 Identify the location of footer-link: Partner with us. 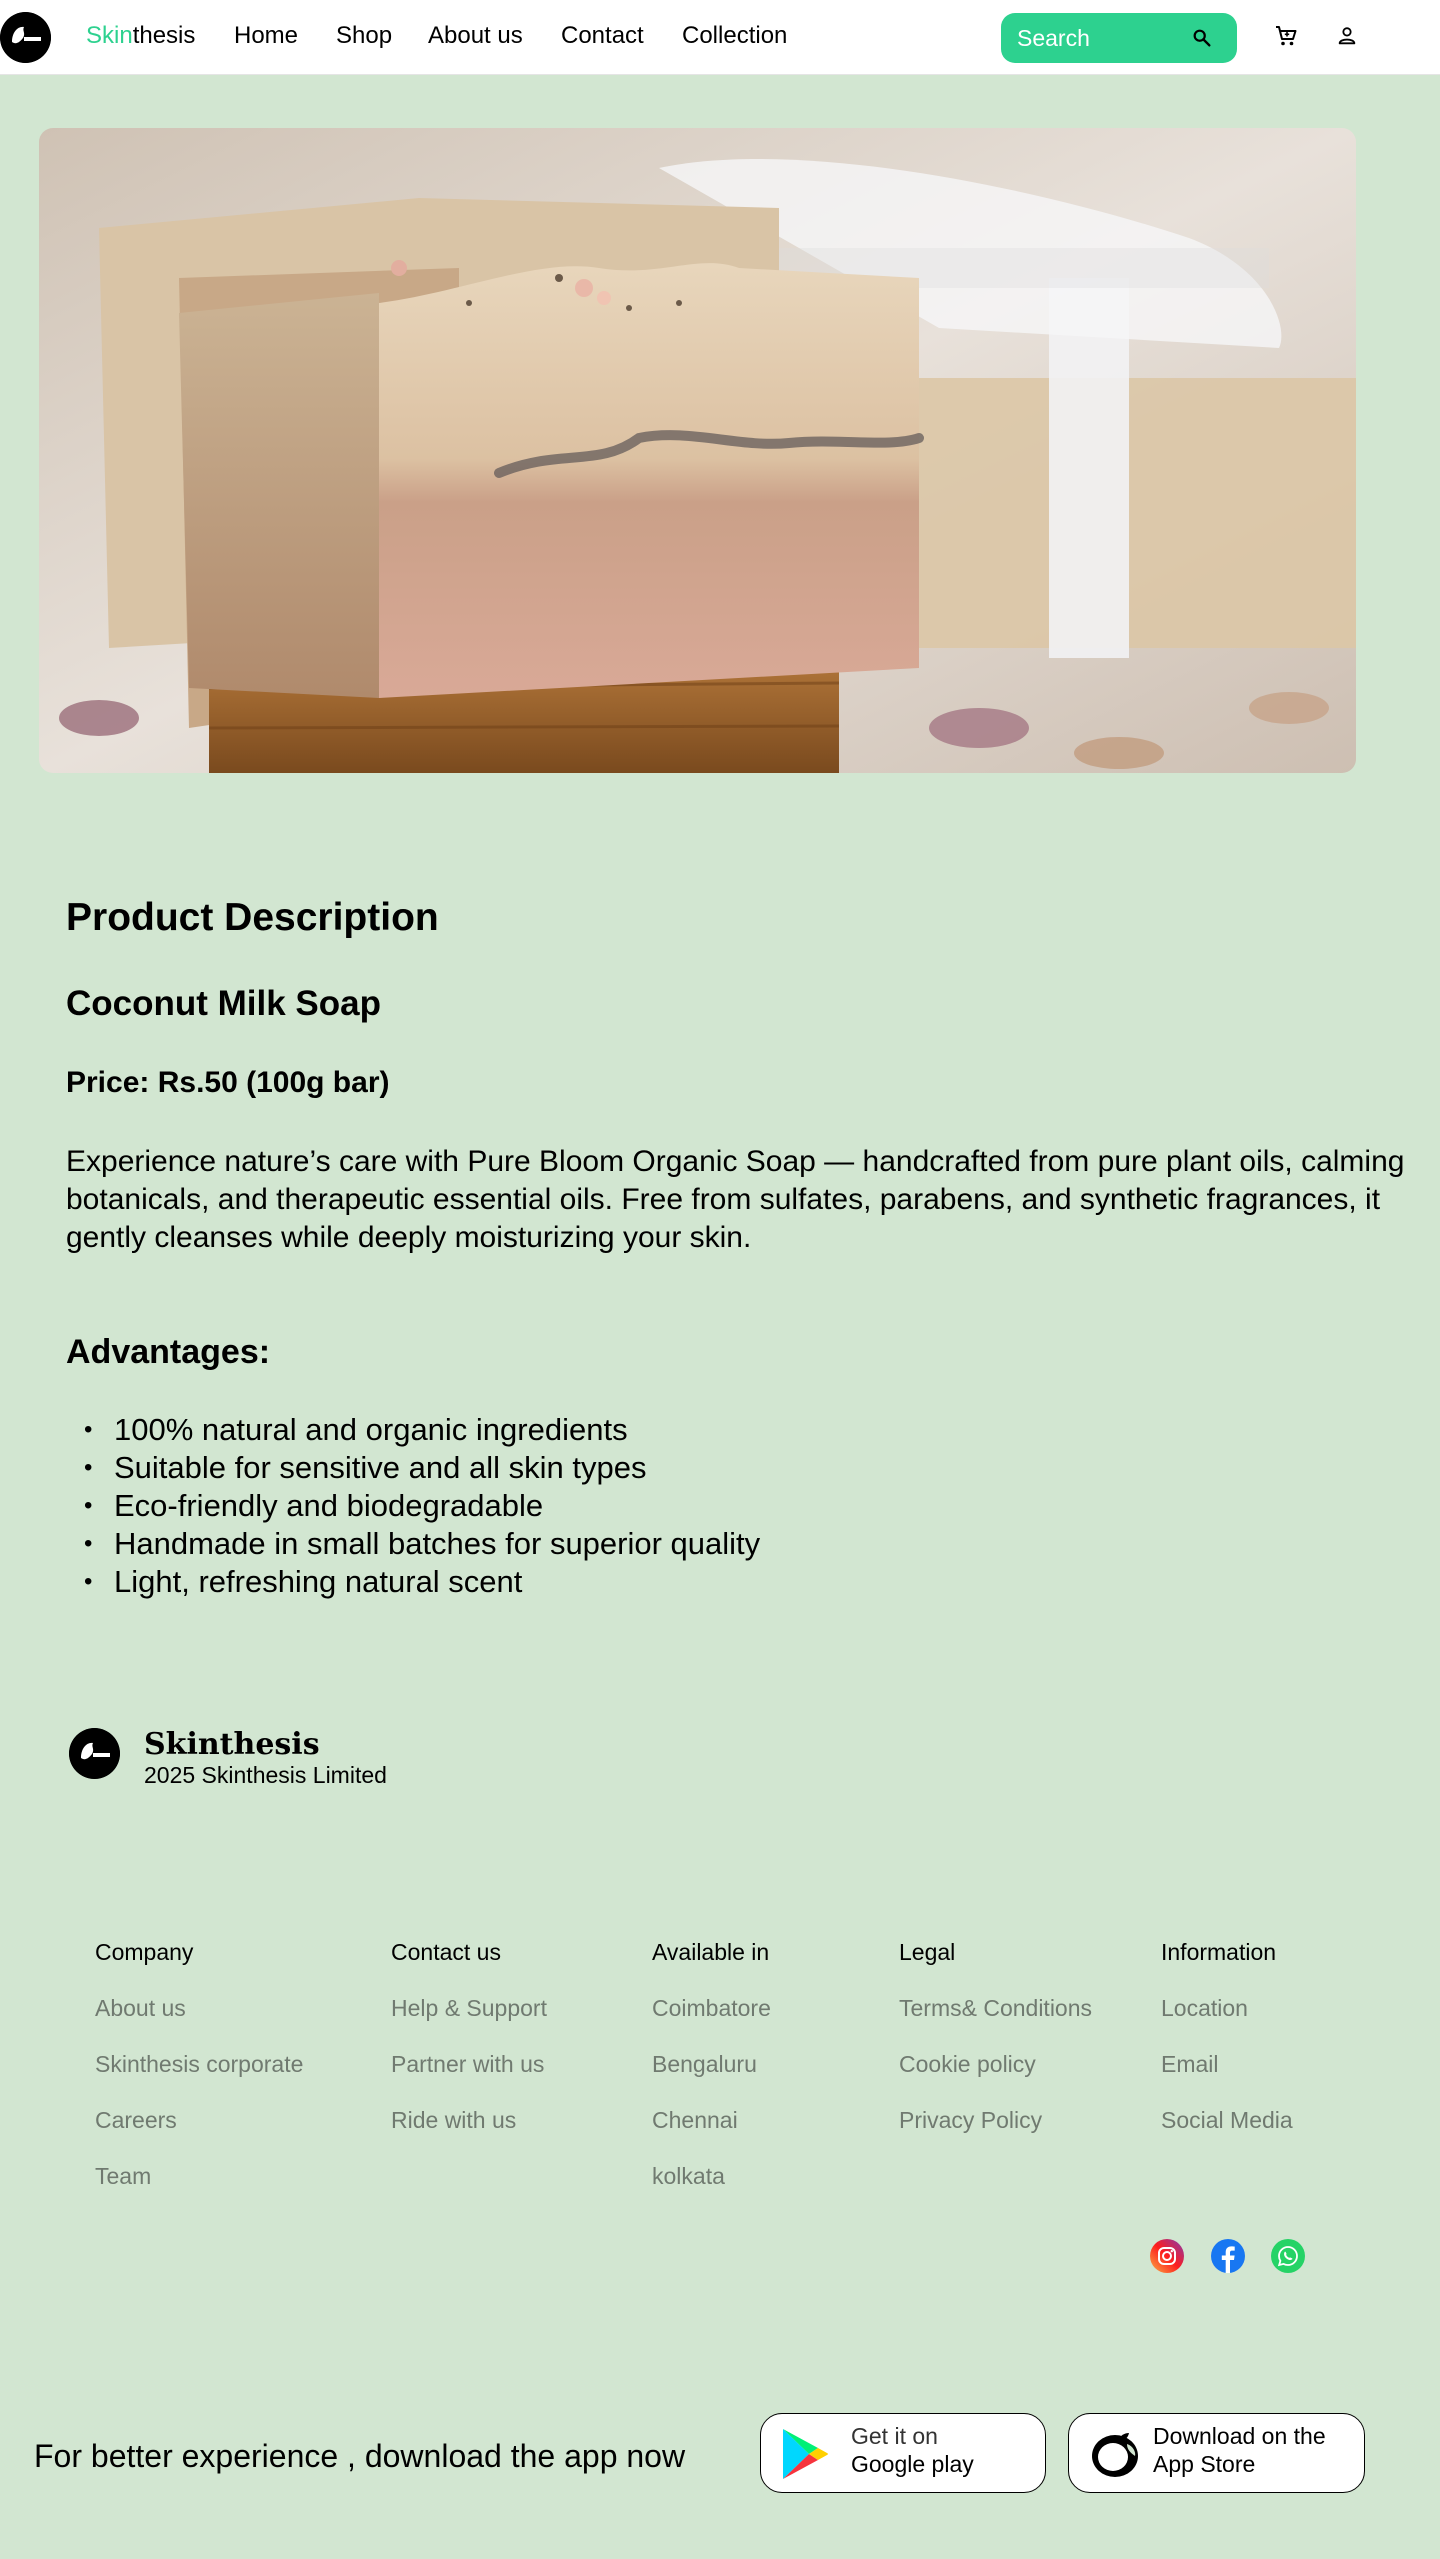
(469, 2065).